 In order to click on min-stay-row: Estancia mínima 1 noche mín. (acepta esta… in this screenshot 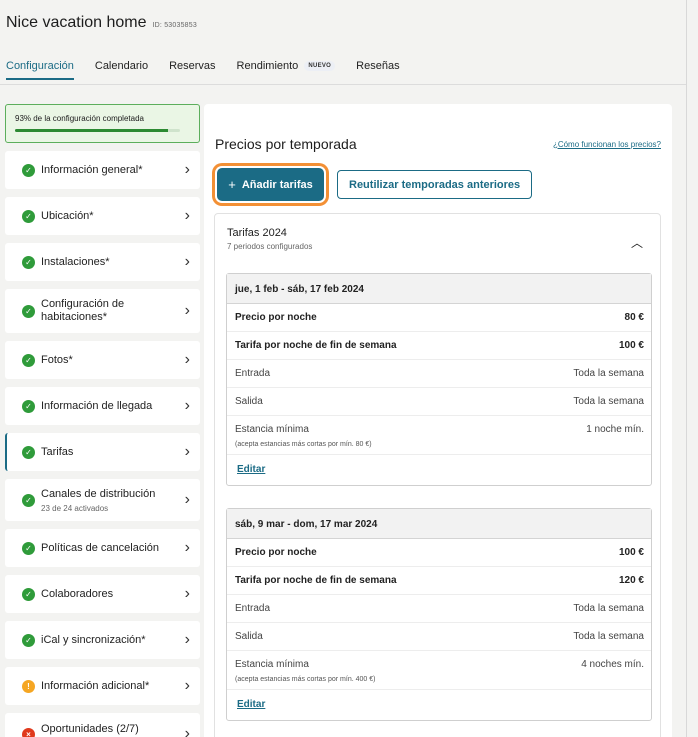, I will do `click(439, 435)`.